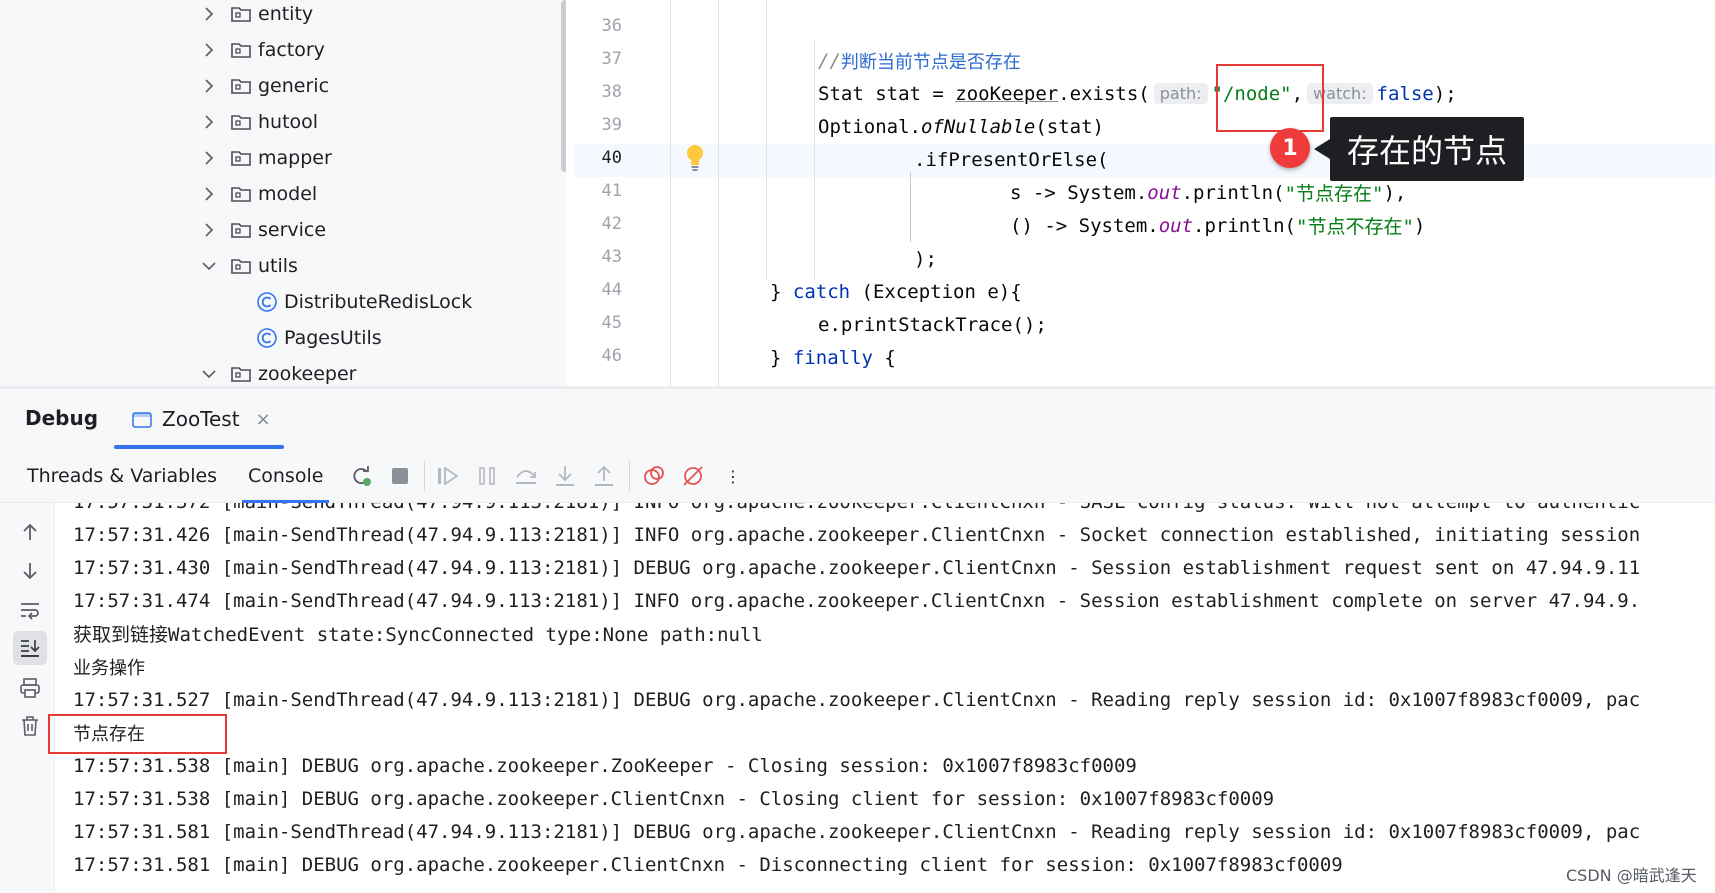 Image resolution: width=1715 pixels, height=893 pixels. What do you see at coordinates (565, 476) in the screenshot?
I see `step-into-icon` at bounding box center [565, 476].